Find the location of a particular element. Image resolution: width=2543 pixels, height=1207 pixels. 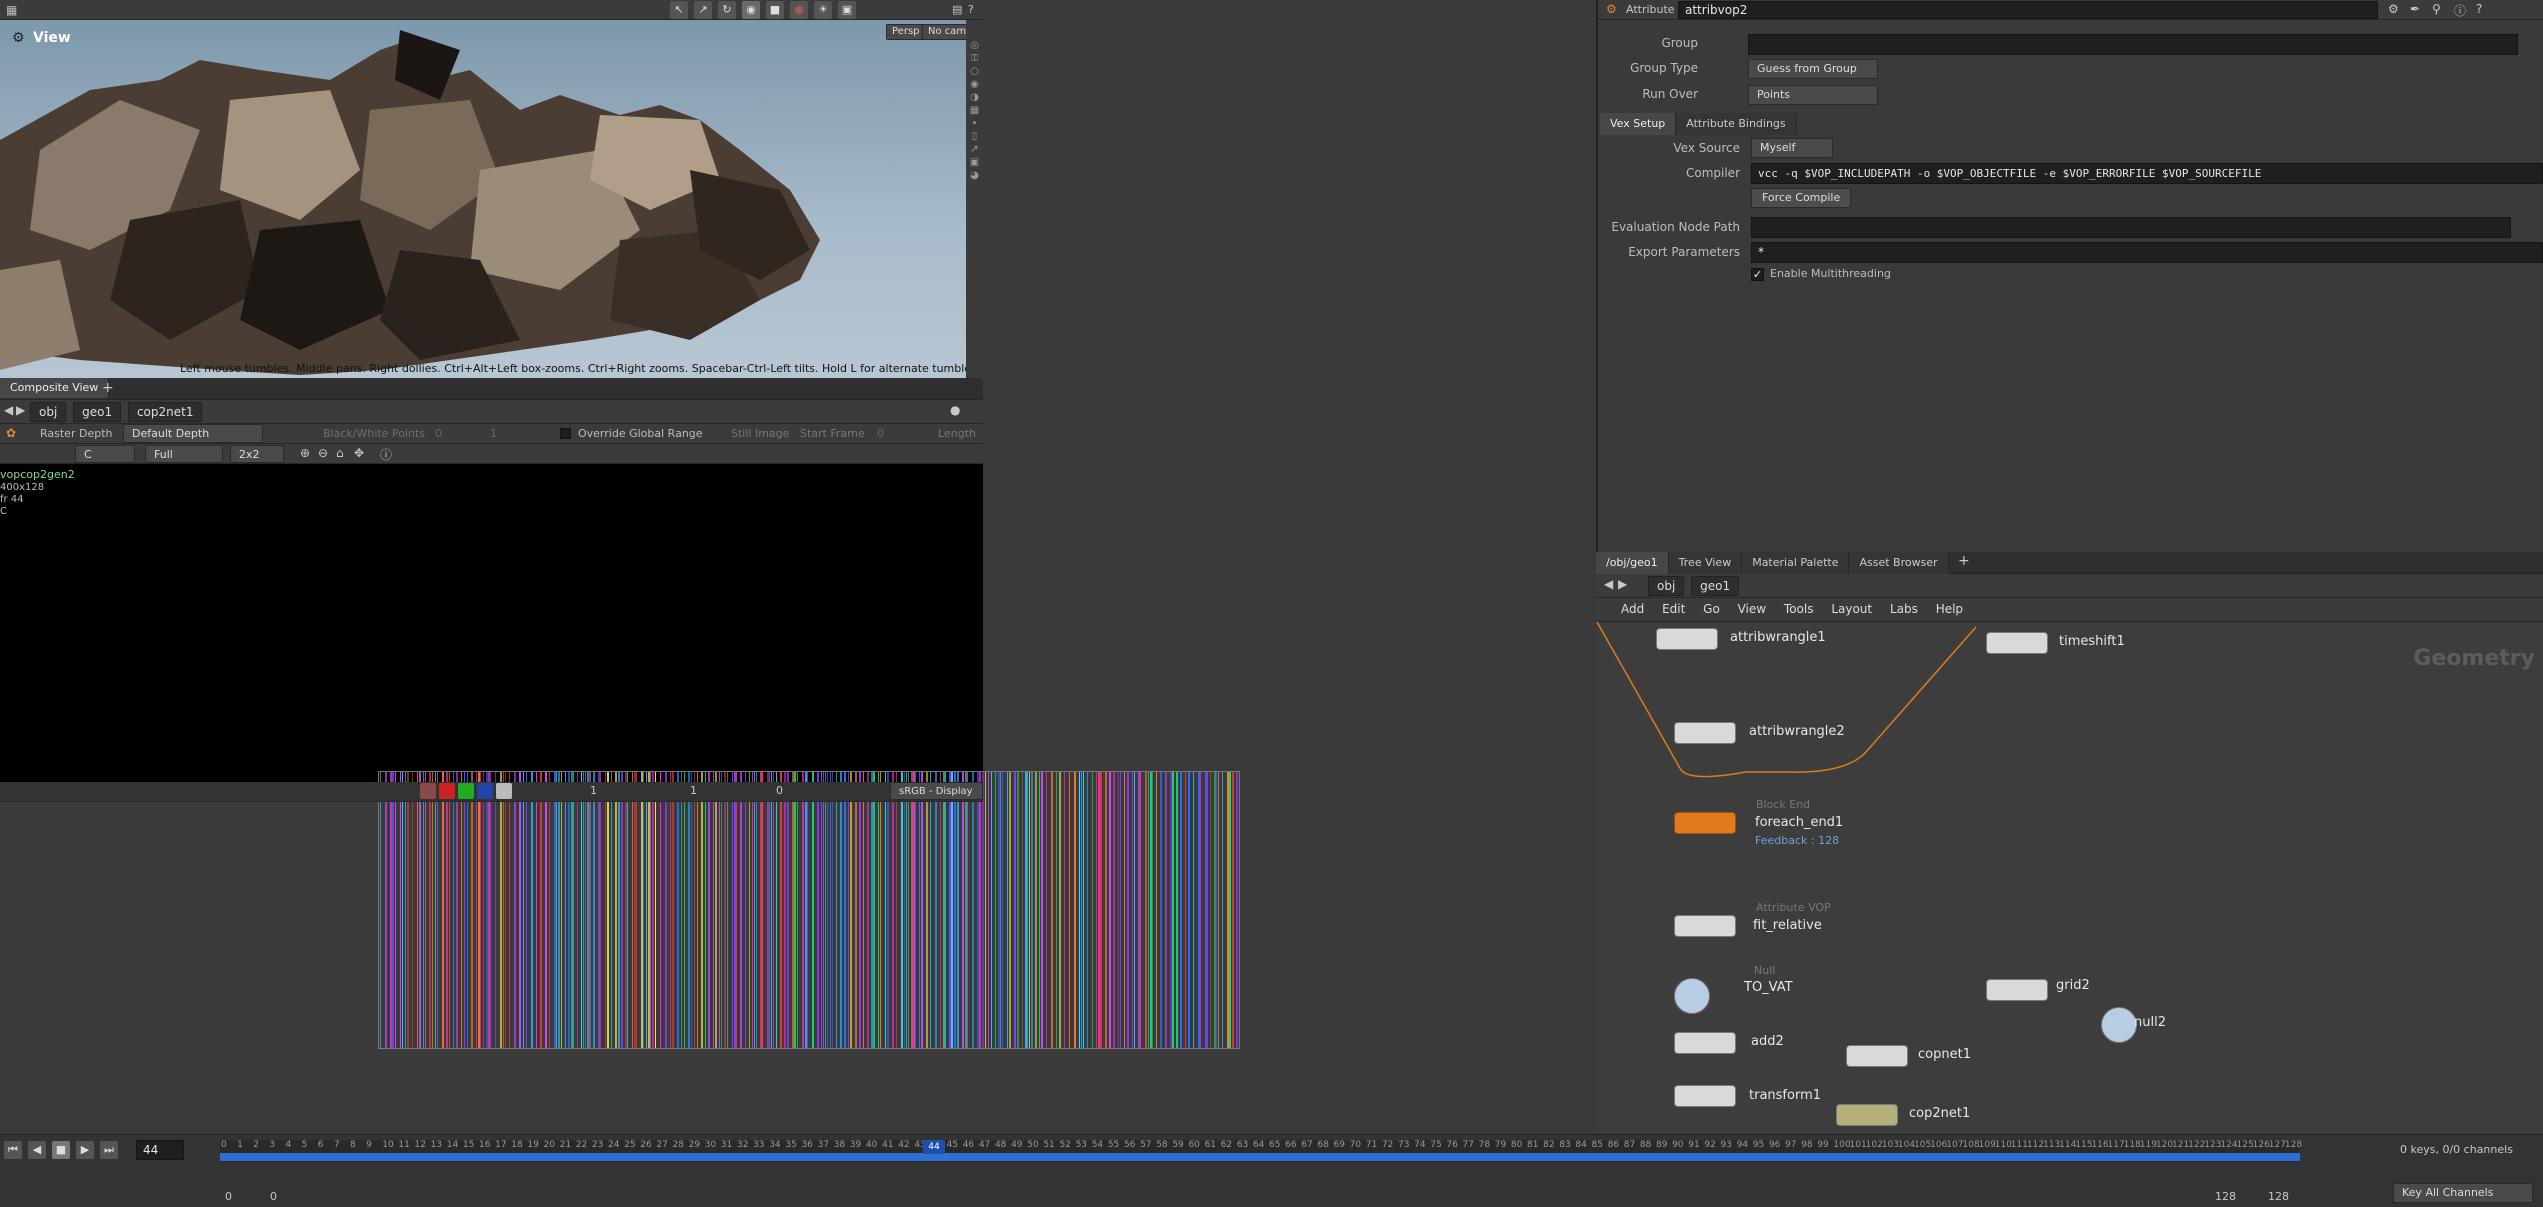

capture-icon: ☀ is located at coordinates (823, 10).